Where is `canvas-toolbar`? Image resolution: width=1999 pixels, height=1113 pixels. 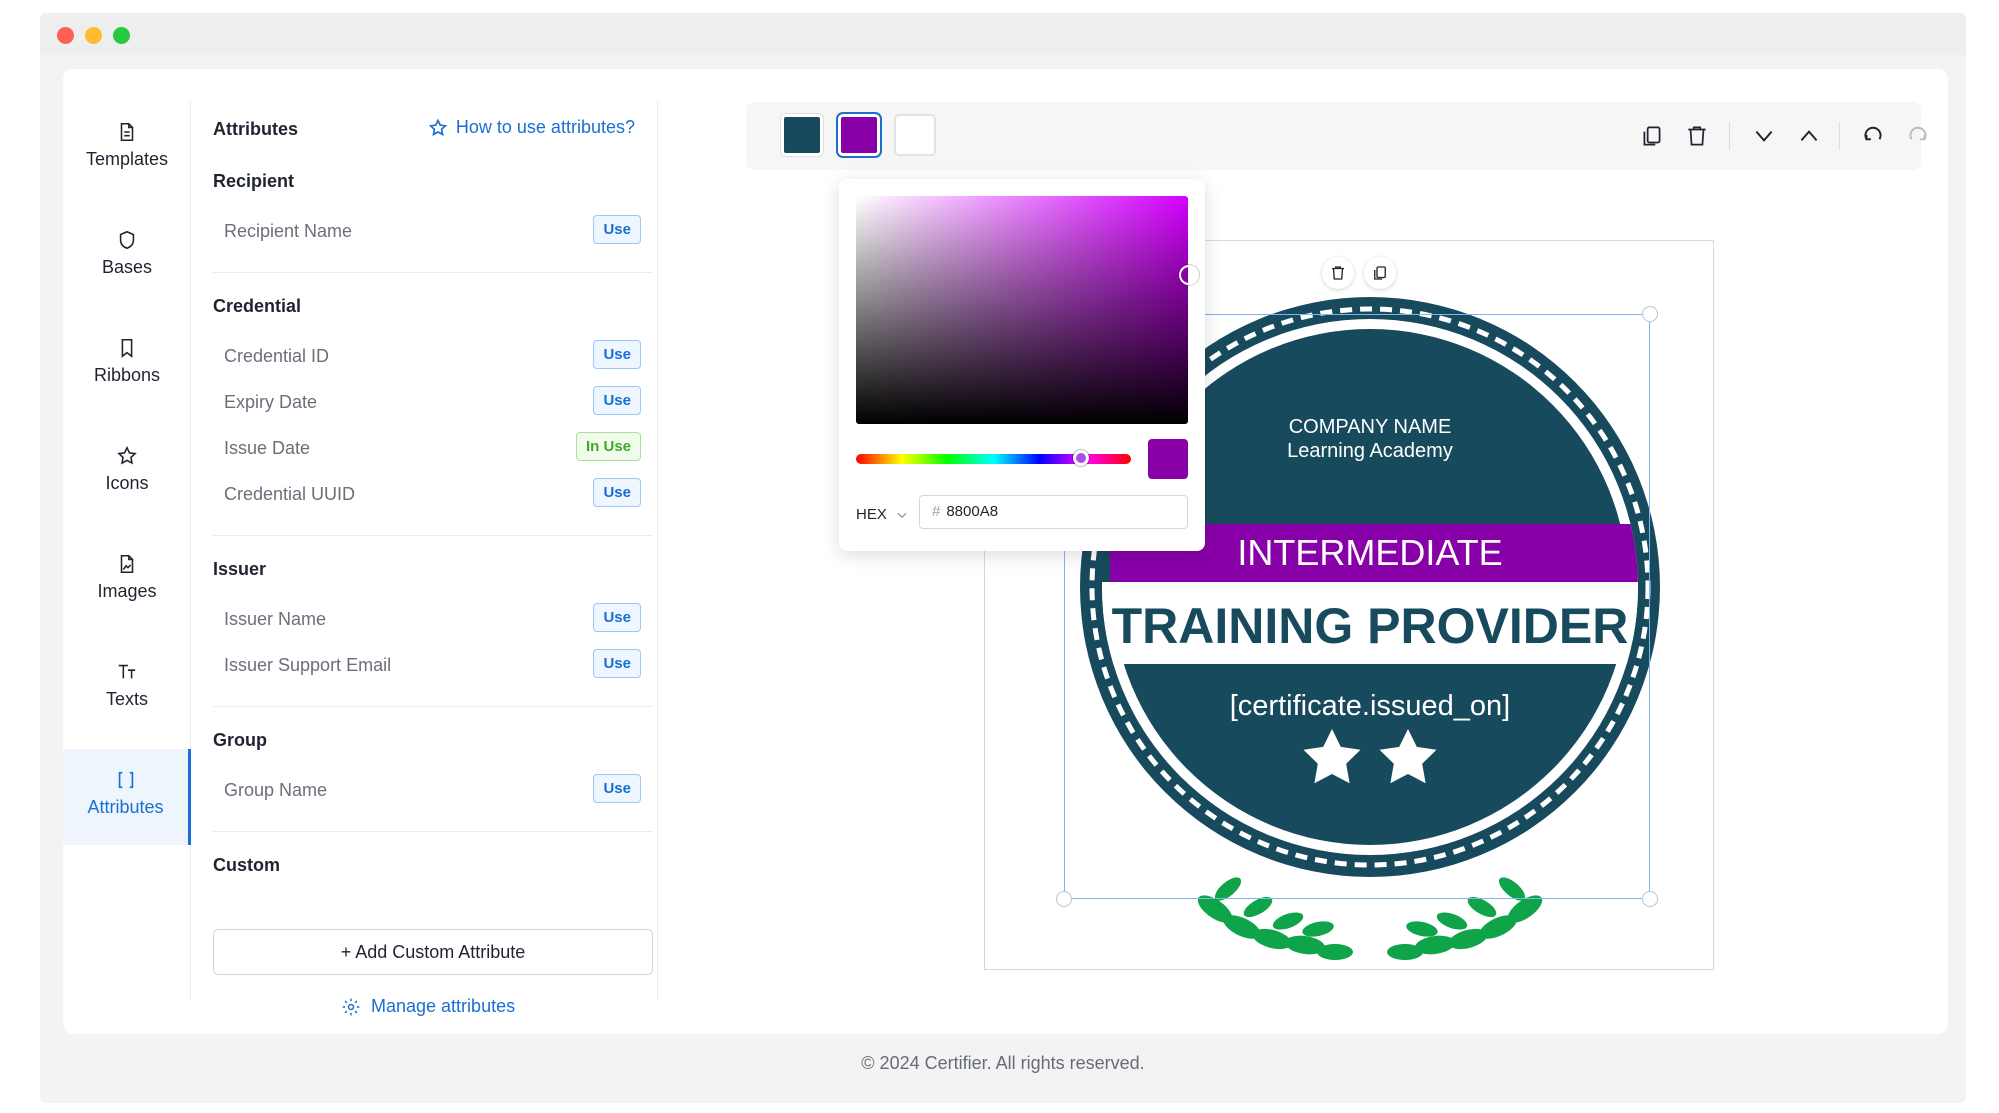
canvas-toolbar is located at coordinates (1336, 136).